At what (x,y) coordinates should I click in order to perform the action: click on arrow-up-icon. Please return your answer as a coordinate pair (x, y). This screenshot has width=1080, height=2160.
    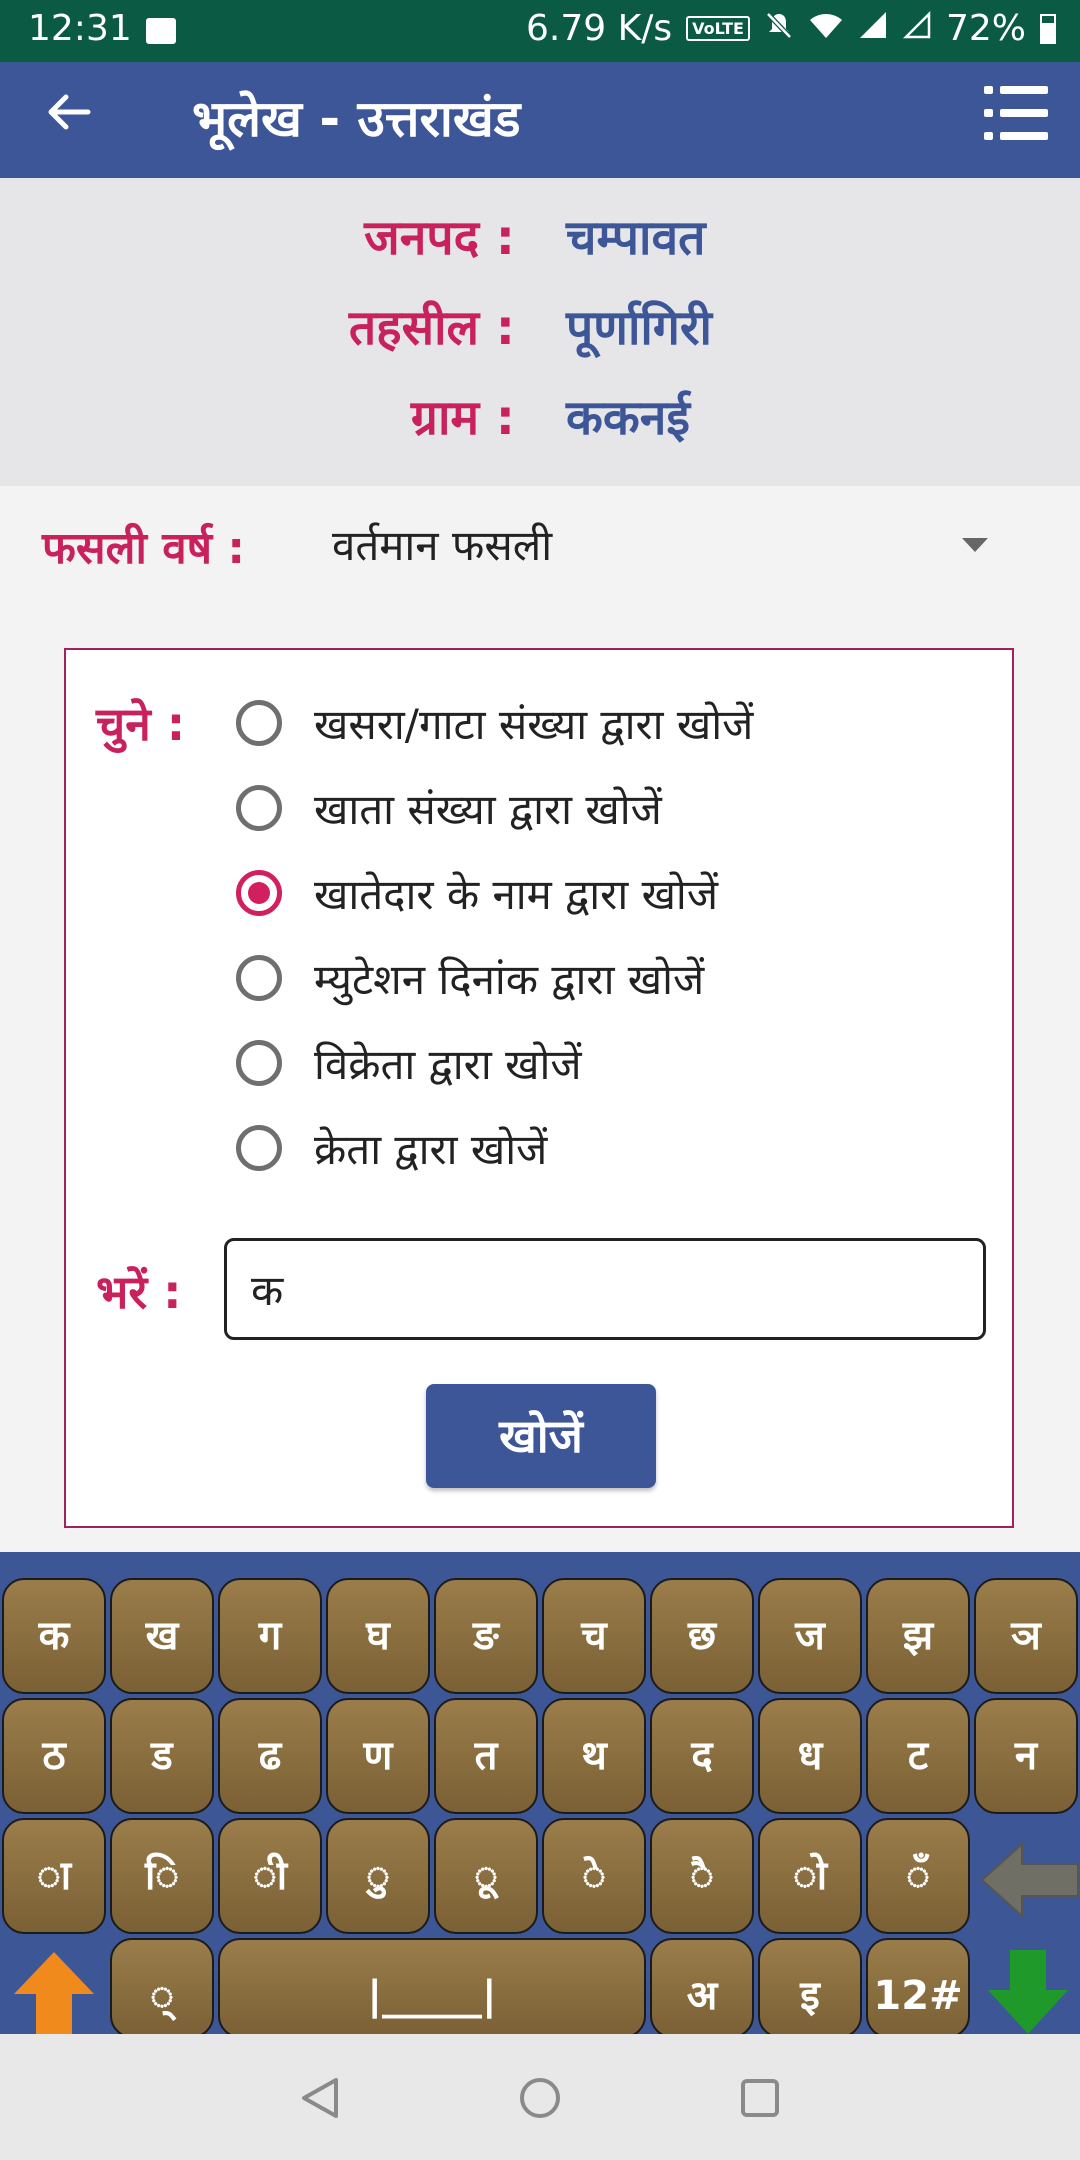
    Looking at the image, I should click on (54, 1993).